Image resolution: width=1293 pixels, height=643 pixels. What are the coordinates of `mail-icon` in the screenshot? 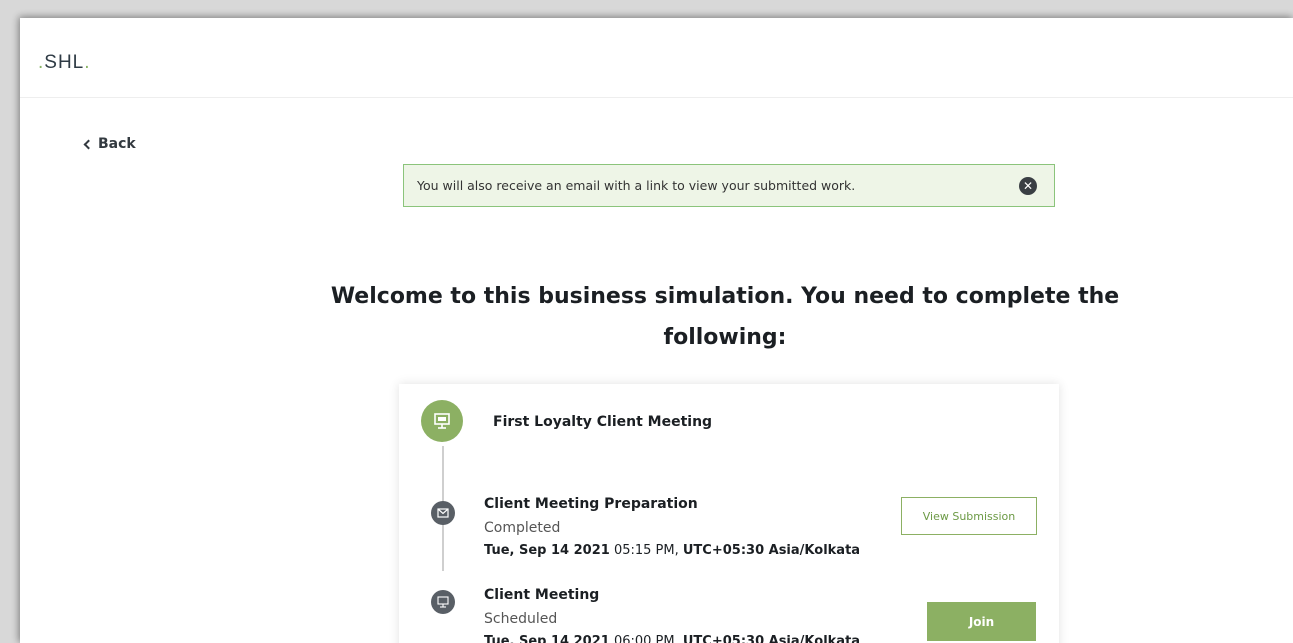 It's located at (443, 513).